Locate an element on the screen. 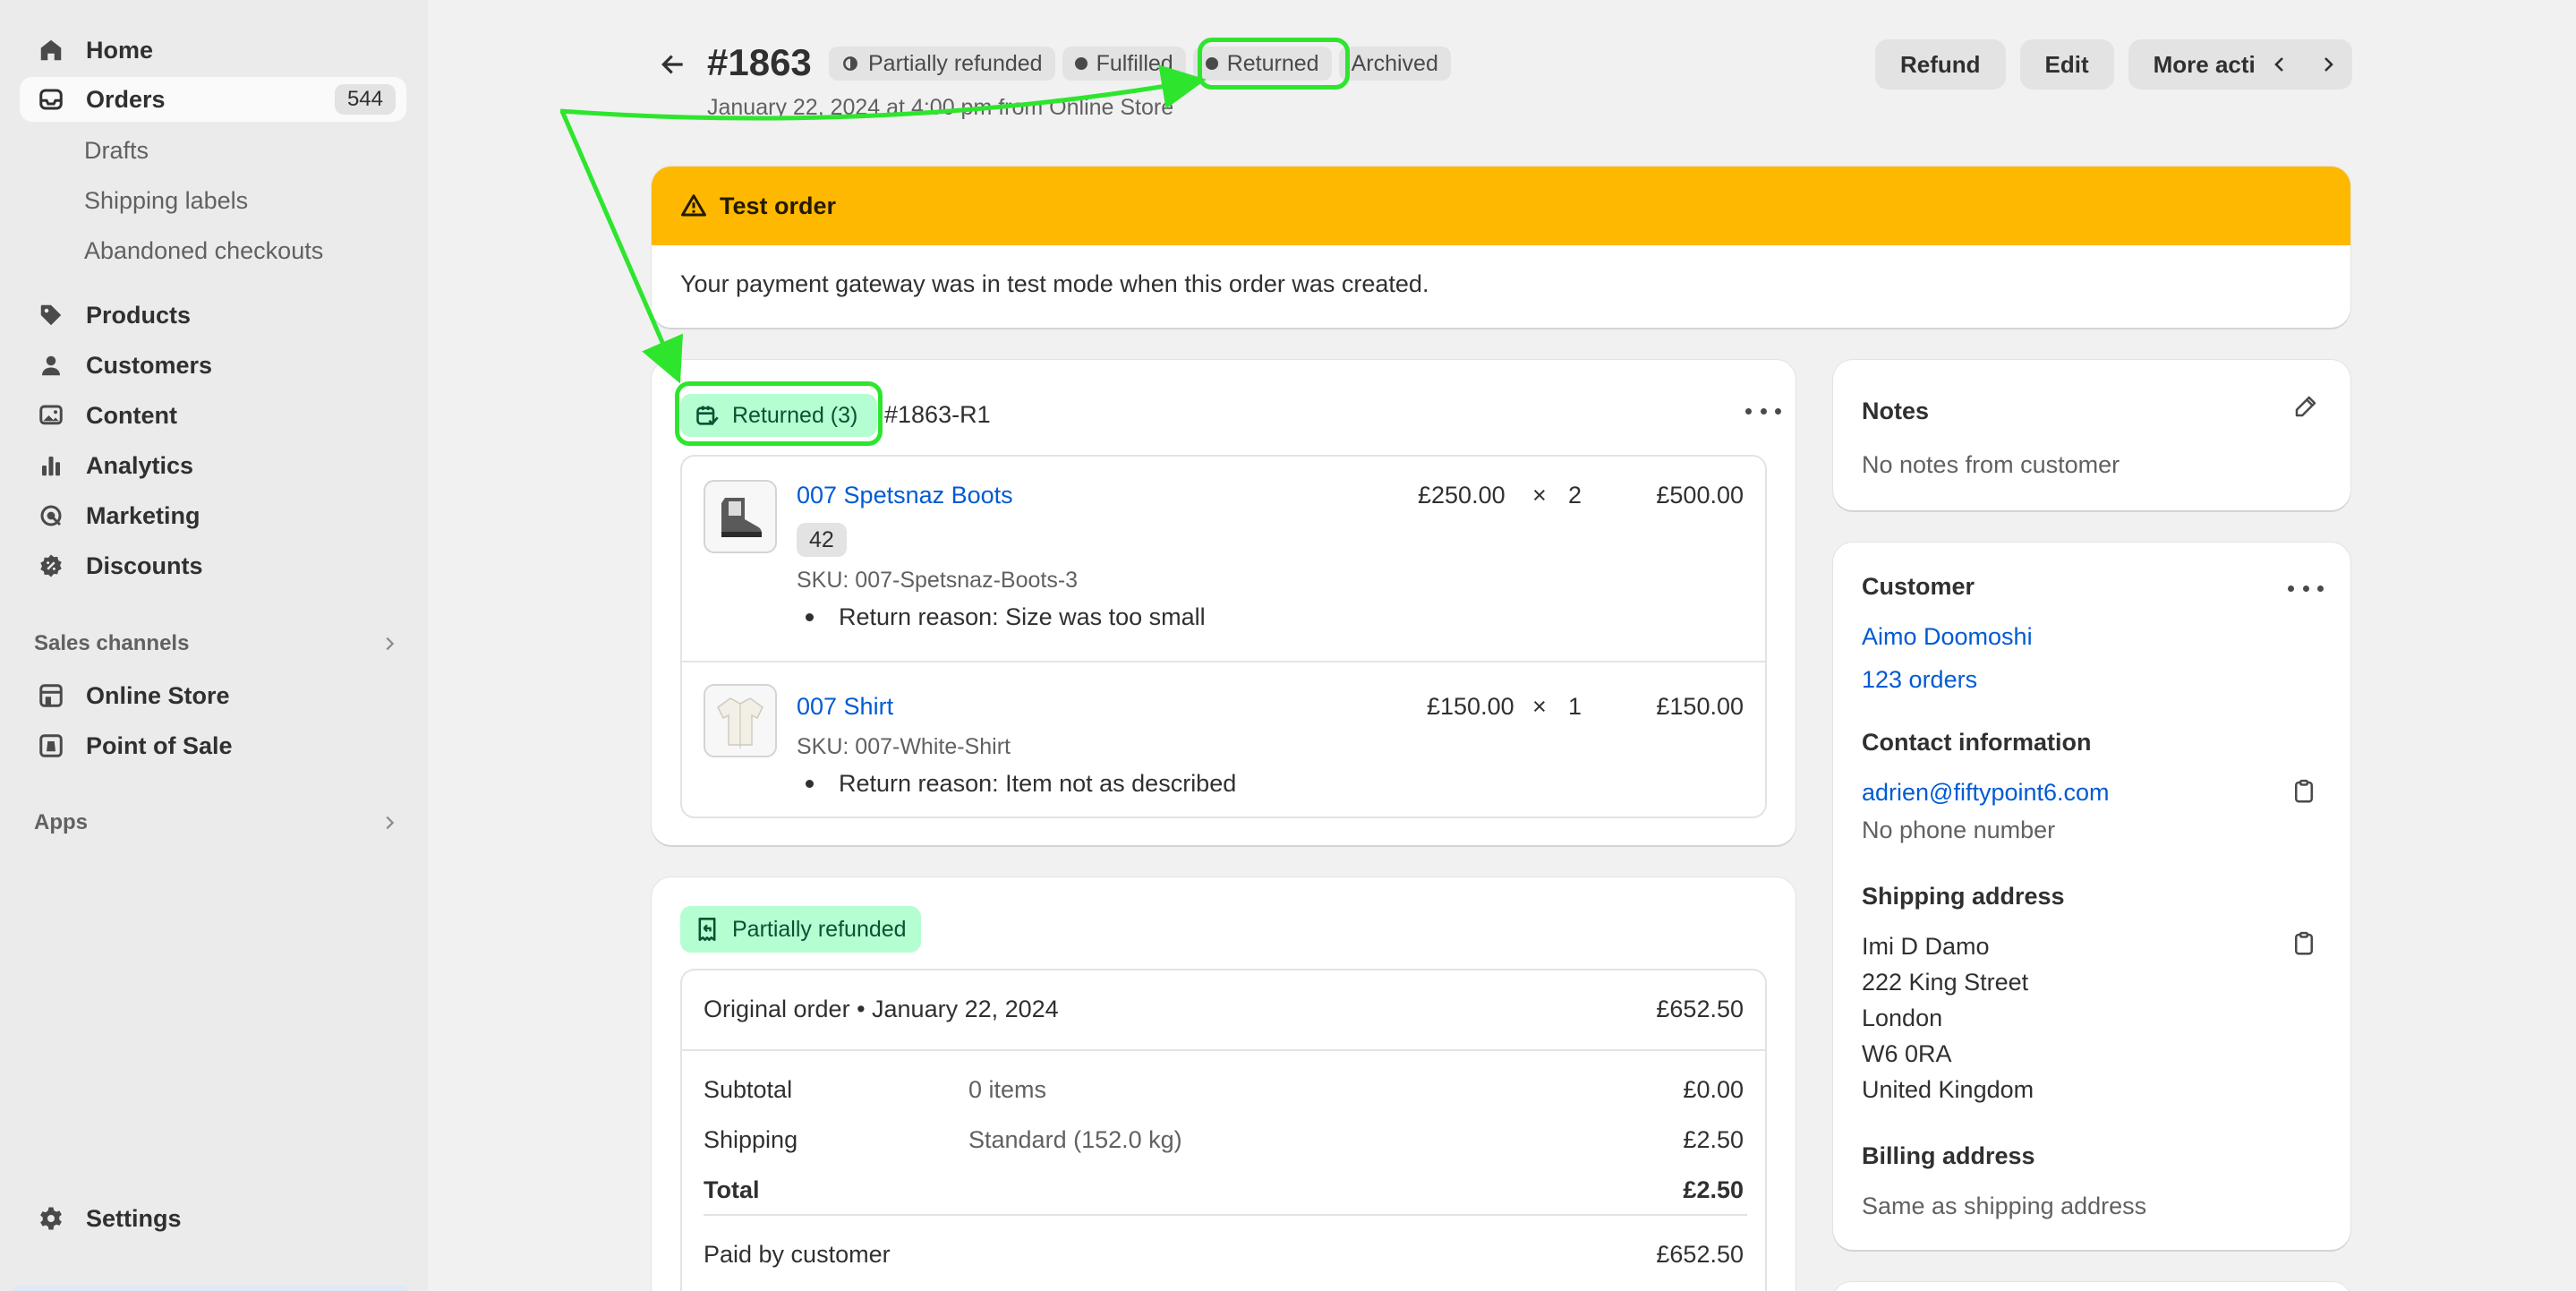 This screenshot has width=2576, height=1291. nav-analytics-label: Analytics is located at coordinates (140, 465).